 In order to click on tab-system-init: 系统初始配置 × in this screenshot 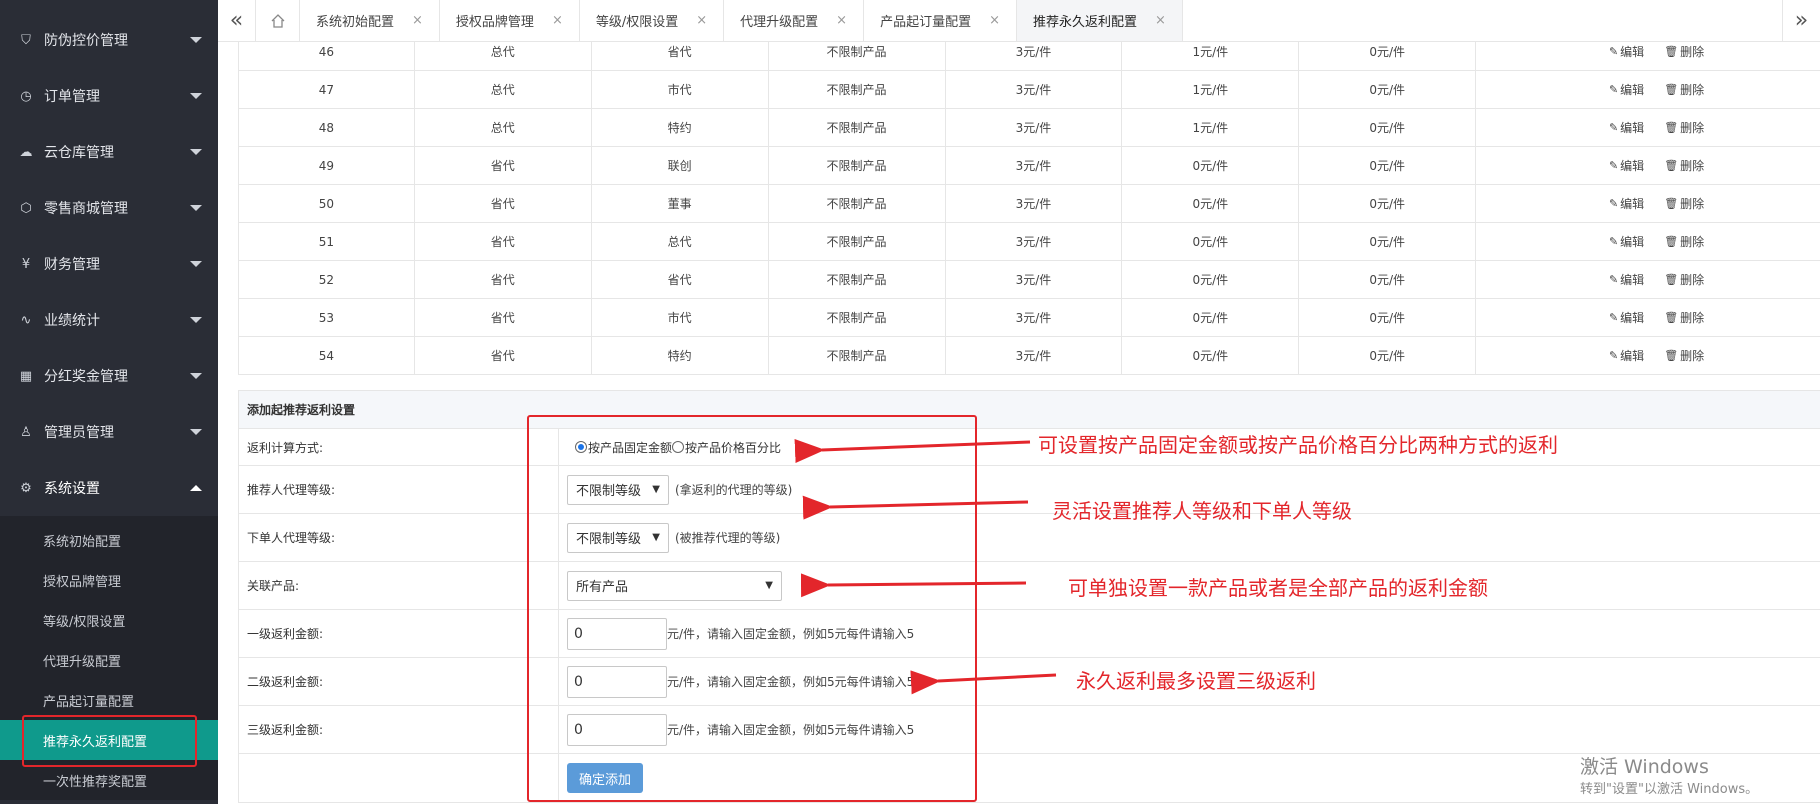, I will do `click(370, 20)`.